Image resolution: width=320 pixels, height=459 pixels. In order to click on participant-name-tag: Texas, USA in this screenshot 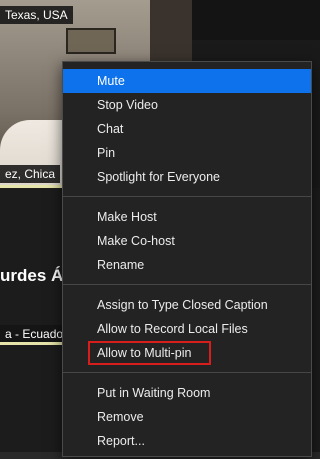, I will do `click(36, 15)`.